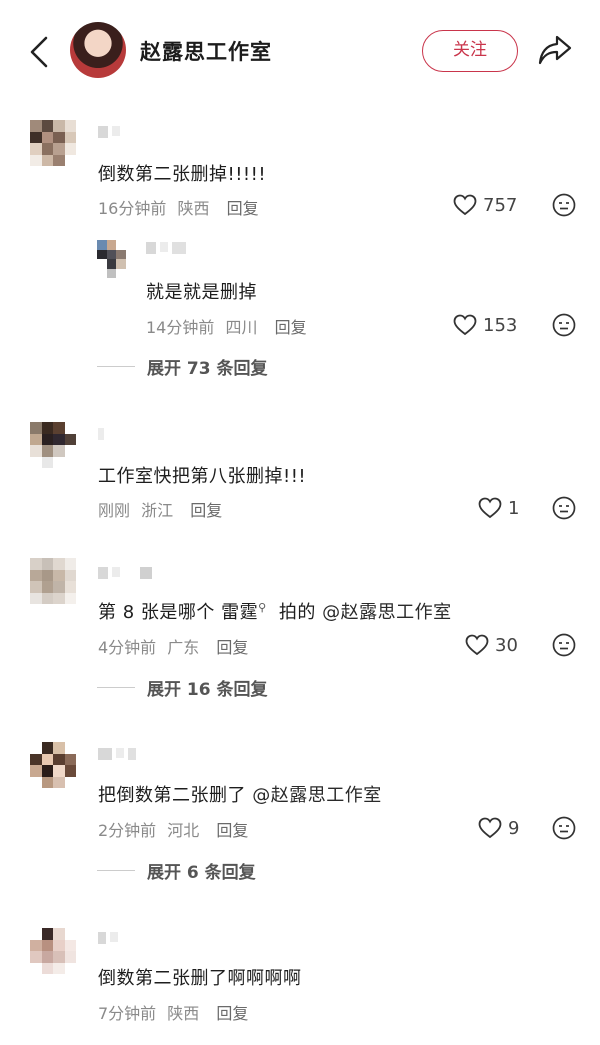 This screenshot has width=600, height=1045. I want to click on comment-text-part: 第 8 张是哪个, so click(160, 612).